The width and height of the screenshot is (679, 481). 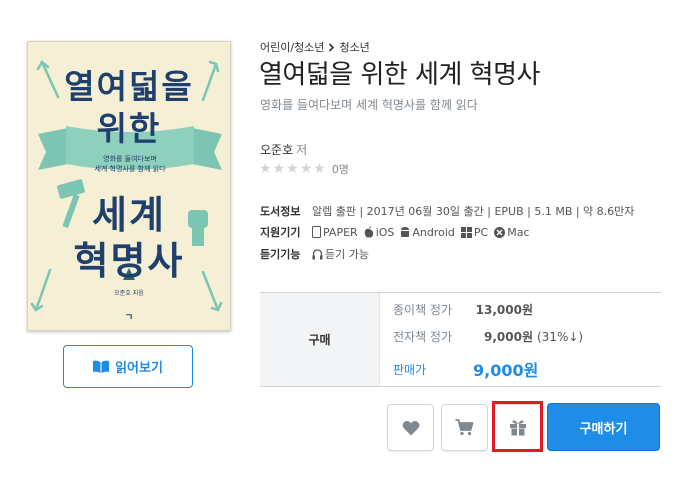 I want to click on breadcrumb-current: 청소년, so click(x=354, y=47).